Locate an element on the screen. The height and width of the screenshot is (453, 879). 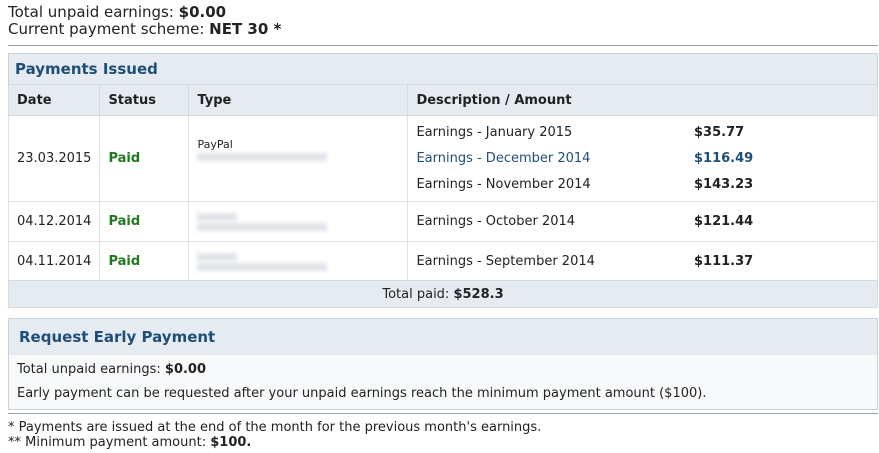
early-unpaid-label: Total unpaid earnings: is located at coordinates (89, 369).